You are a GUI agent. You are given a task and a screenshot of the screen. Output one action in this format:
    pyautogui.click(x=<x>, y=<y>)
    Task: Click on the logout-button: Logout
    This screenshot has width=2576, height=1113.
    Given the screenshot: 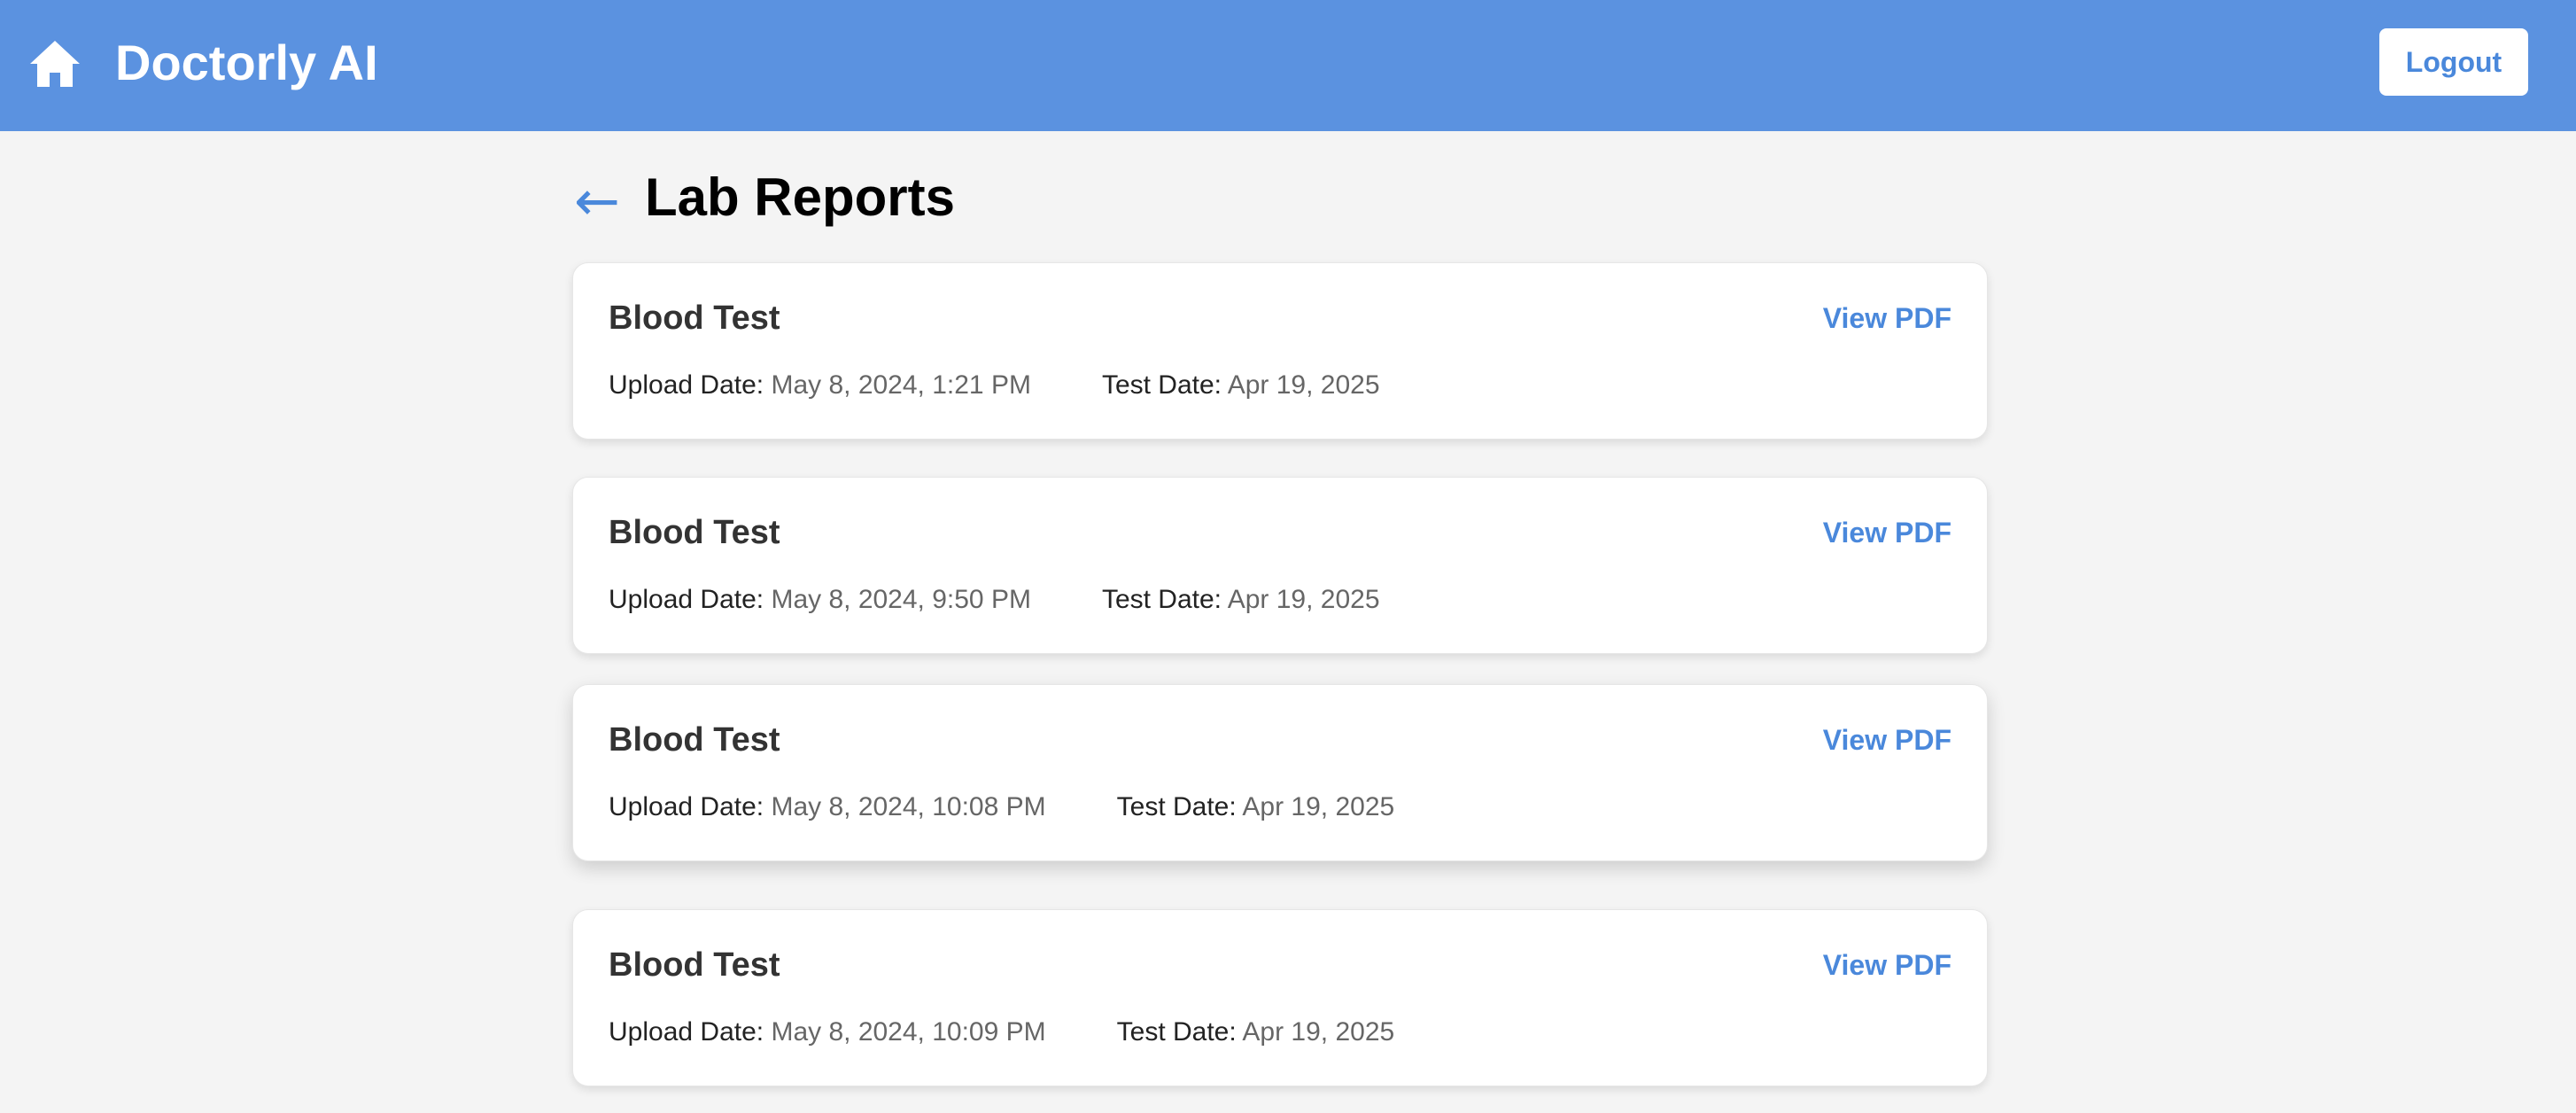 What is the action you would take?
    pyautogui.click(x=2453, y=62)
    